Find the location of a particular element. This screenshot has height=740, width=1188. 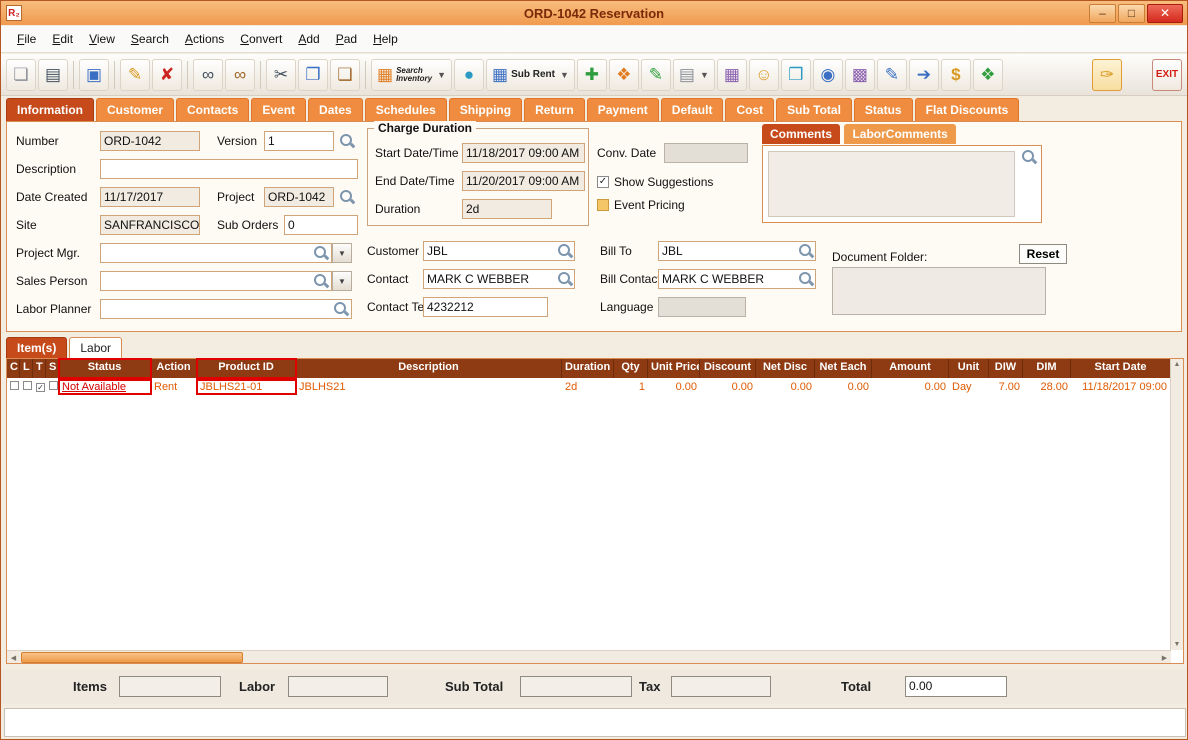

comments-textarea is located at coordinates (891, 184).